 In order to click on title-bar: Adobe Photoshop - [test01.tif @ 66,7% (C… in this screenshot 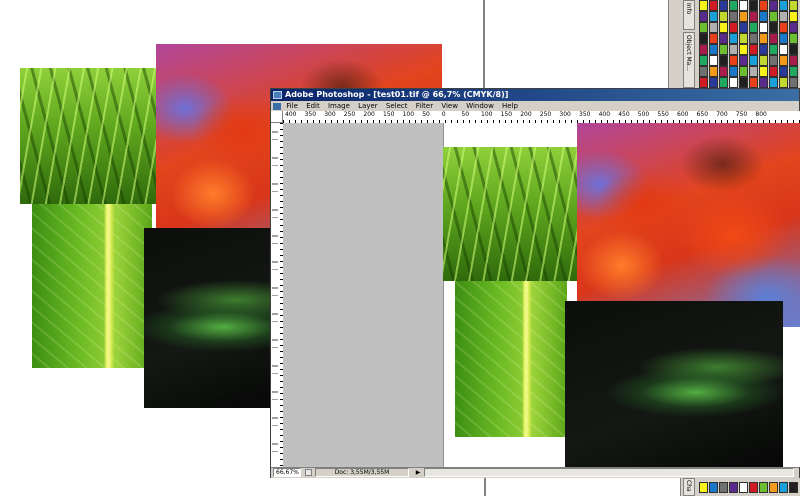, I will do `click(535, 95)`.